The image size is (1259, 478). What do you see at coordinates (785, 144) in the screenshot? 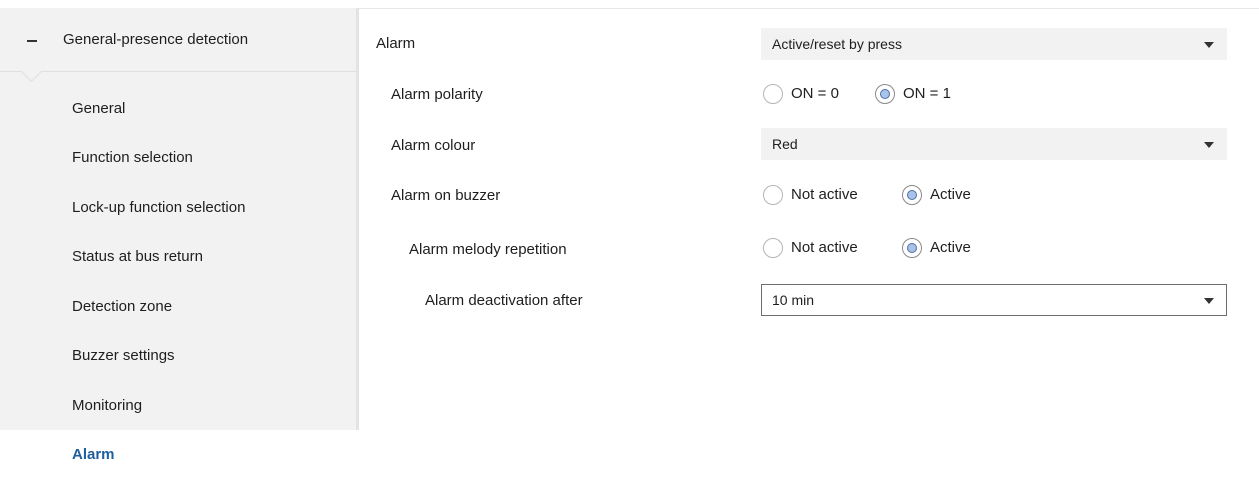
I see `alarm-colour-select-value: Red` at bounding box center [785, 144].